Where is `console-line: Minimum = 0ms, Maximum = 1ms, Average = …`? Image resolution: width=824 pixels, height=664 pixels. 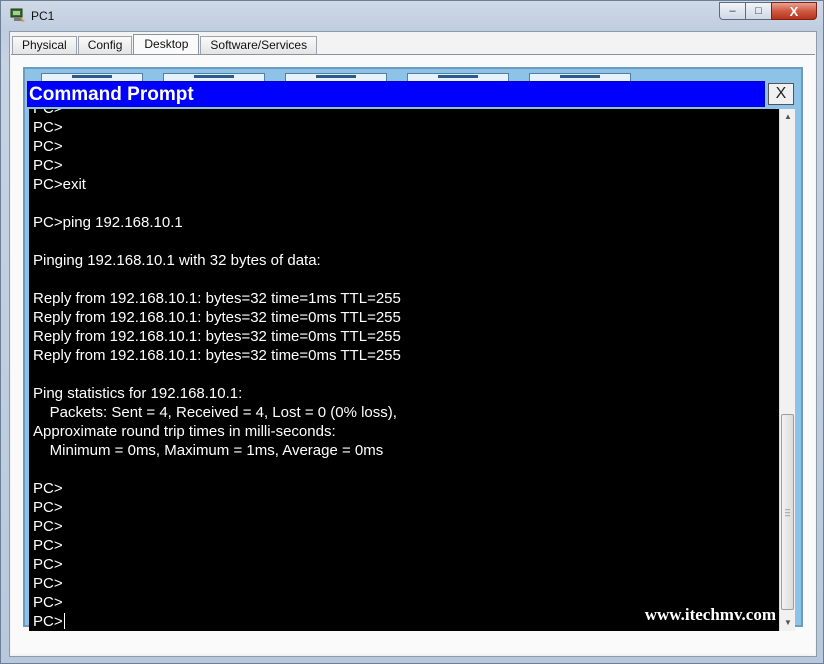
console-line: Minimum = 0ms, Maximum = 1ms, Average = … is located at coordinates (208, 450).